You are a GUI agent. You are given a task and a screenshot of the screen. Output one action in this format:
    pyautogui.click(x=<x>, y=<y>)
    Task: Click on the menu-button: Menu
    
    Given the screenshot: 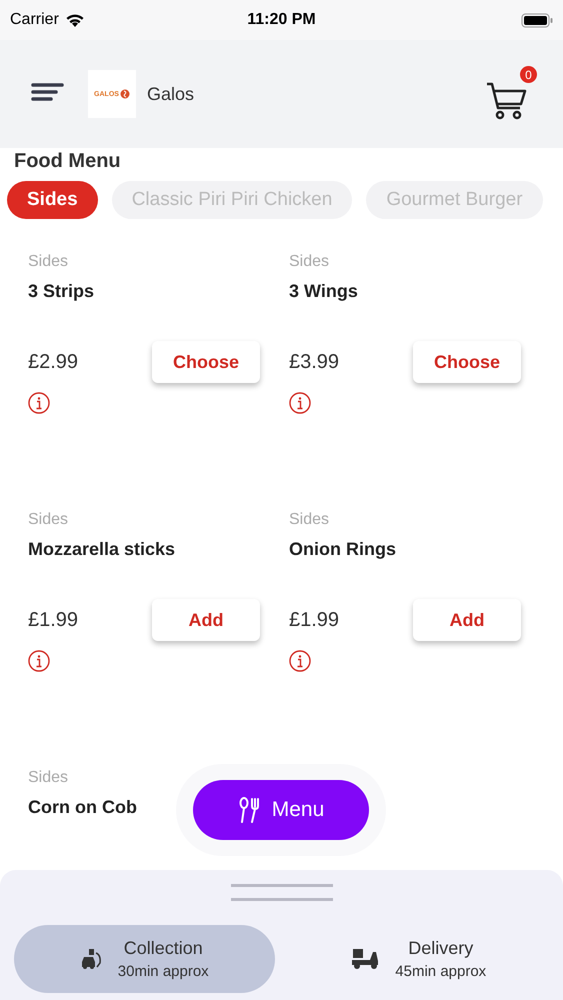 What is the action you would take?
    pyautogui.click(x=281, y=810)
    